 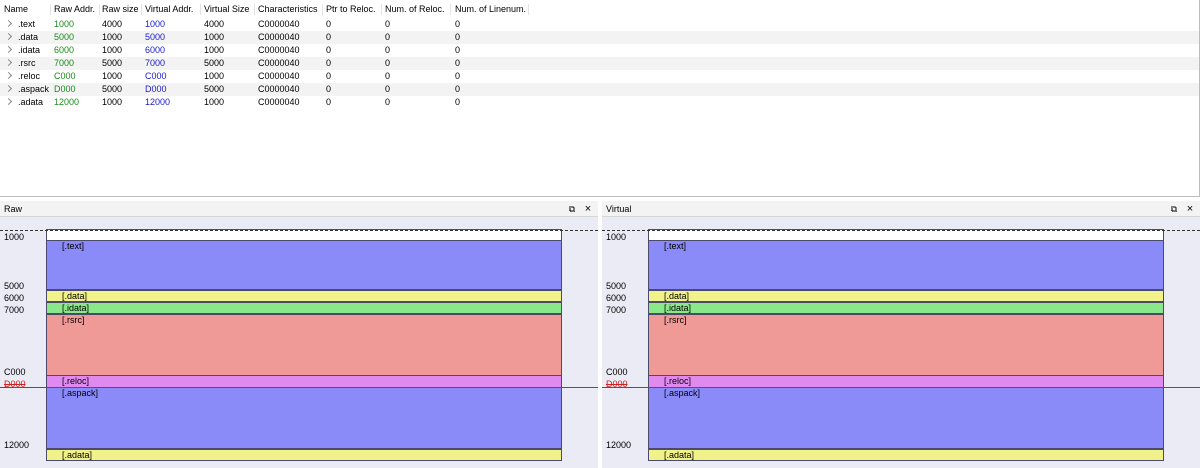 What do you see at coordinates (74, 8) in the screenshot?
I see `column-header-raw-addr: Raw Addr.` at bounding box center [74, 8].